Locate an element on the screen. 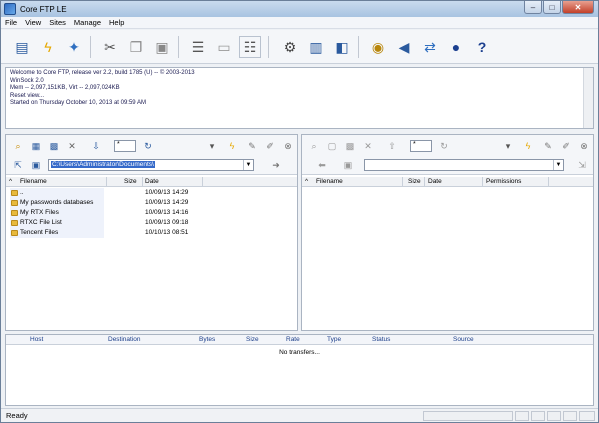 Image resolution: width=599 pixels, height=423 pixels. list-item: My RTX Files 10/09/13 14:16 is located at coordinates (151, 213).